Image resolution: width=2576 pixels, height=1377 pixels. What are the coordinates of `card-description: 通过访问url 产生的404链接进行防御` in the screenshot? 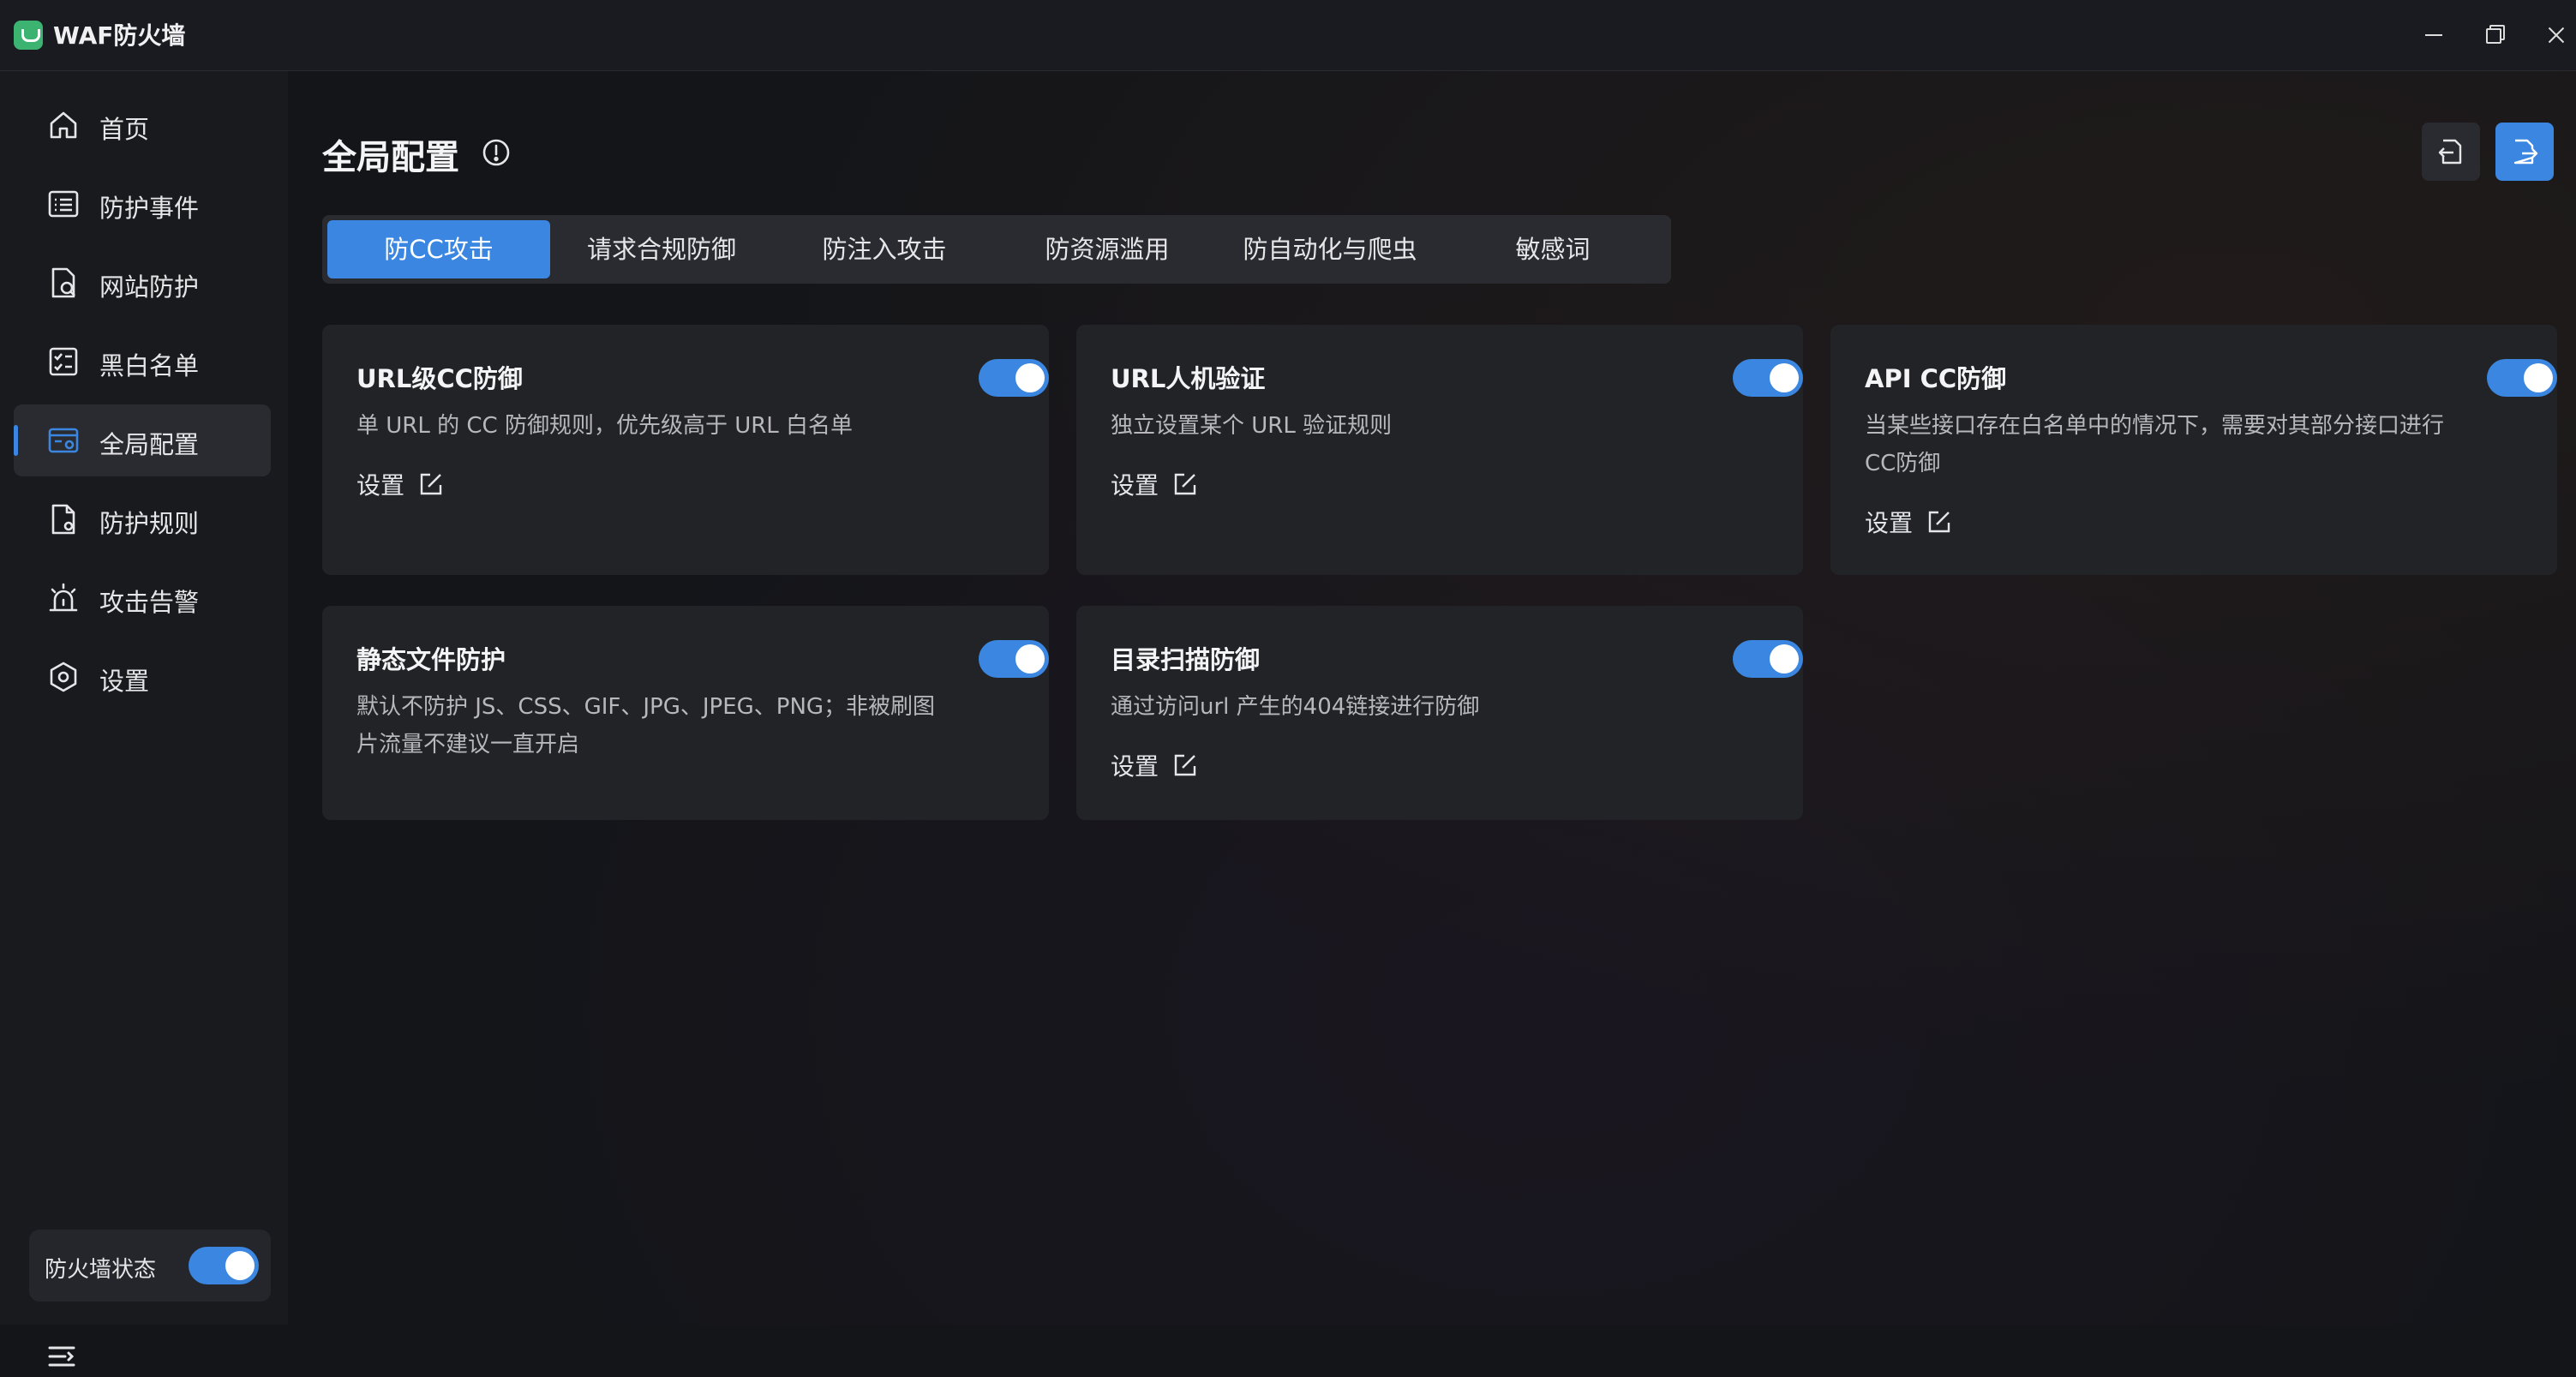 It's located at (1295, 707).